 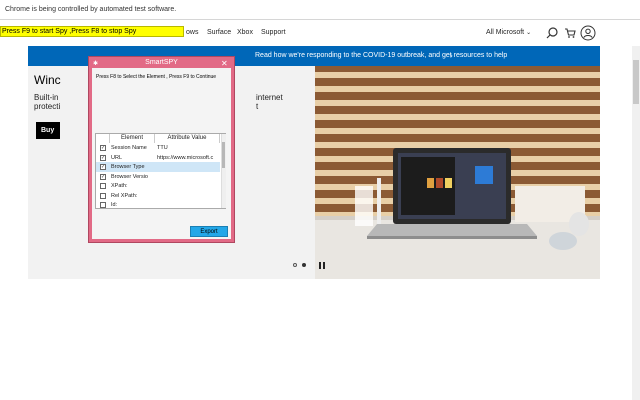 I want to click on hero-body-line: protecti, so click(x=47, y=106).